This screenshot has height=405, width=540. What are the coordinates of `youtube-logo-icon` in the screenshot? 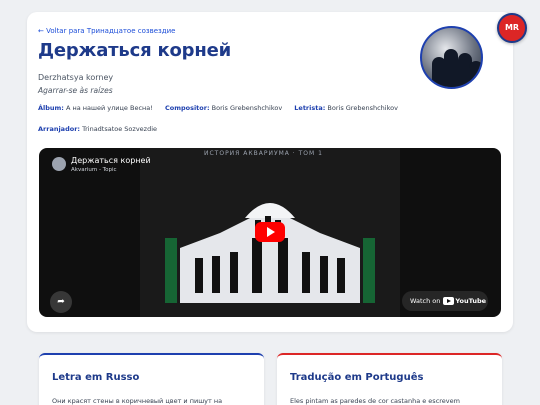 It's located at (449, 301).